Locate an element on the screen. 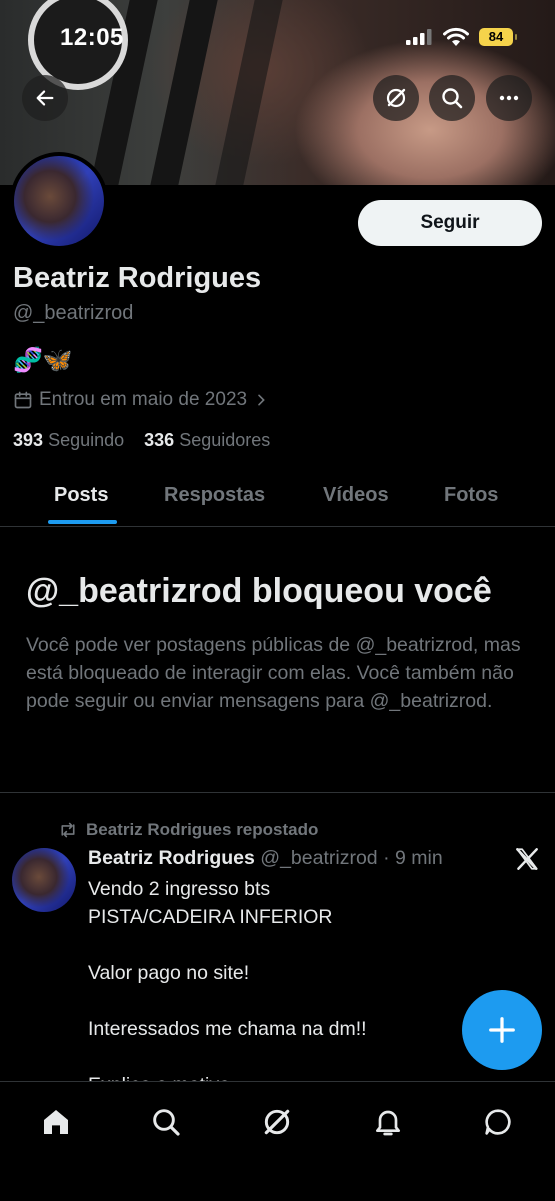 Image resolution: width=555 pixels, height=1201 pixels. grok-button is located at coordinates (396, 98).